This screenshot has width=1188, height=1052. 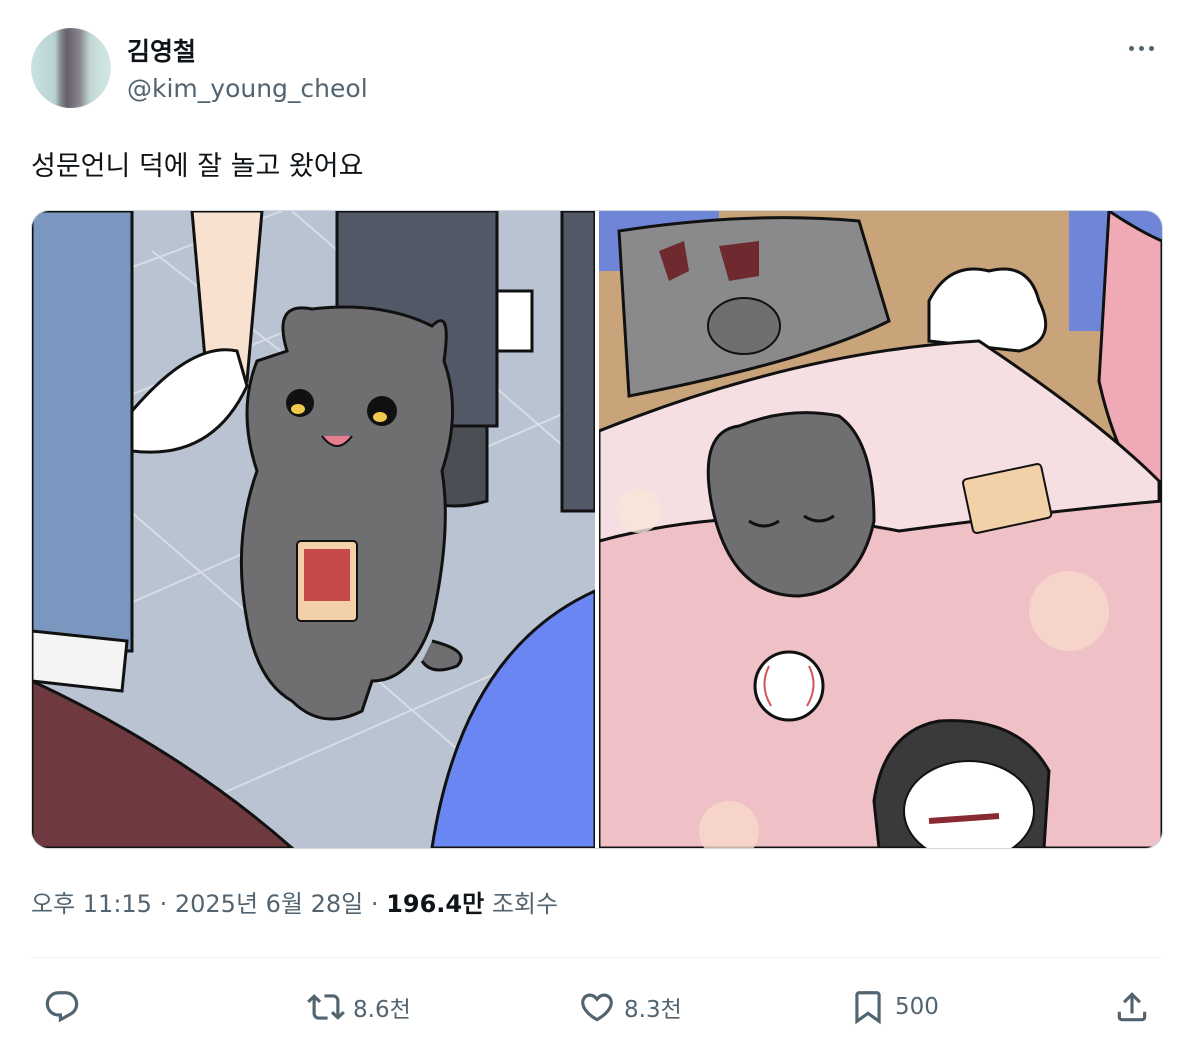 What do you see at coordinates (597, 957) in the screenshot?
I see `divider` at bounding box center [597, 957].